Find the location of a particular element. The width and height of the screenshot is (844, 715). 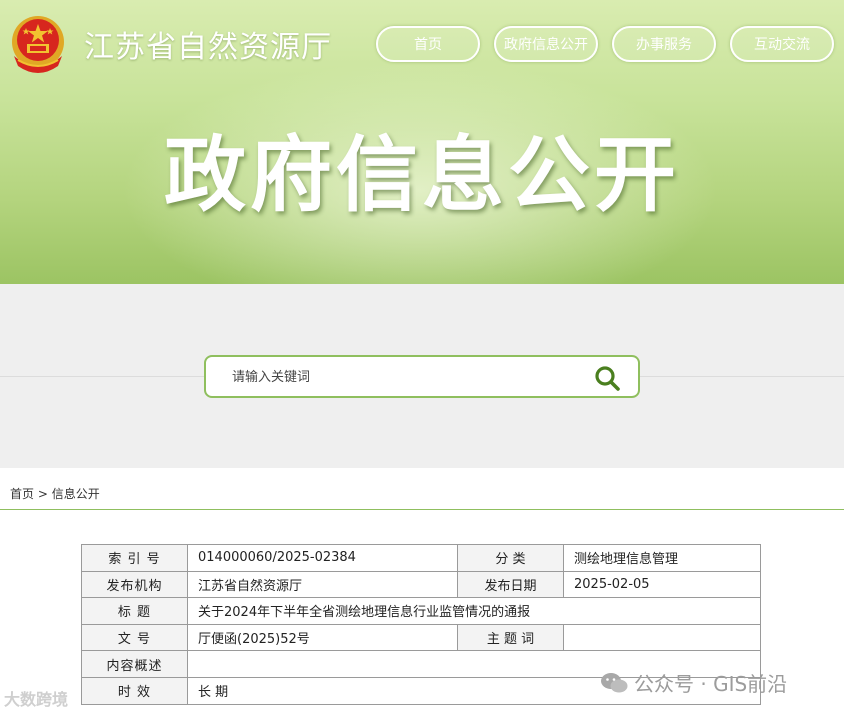

summary-label: 内容概述 is located at coordinates (134, 664).